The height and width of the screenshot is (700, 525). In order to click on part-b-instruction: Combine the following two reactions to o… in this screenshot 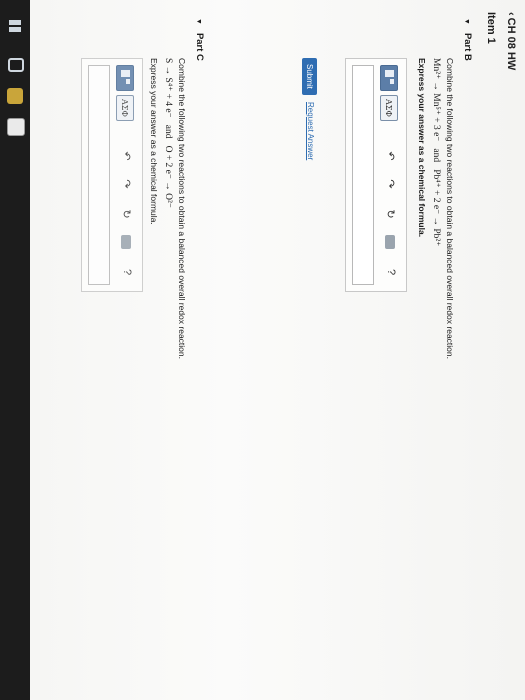, I will do `click(450, 208)`.